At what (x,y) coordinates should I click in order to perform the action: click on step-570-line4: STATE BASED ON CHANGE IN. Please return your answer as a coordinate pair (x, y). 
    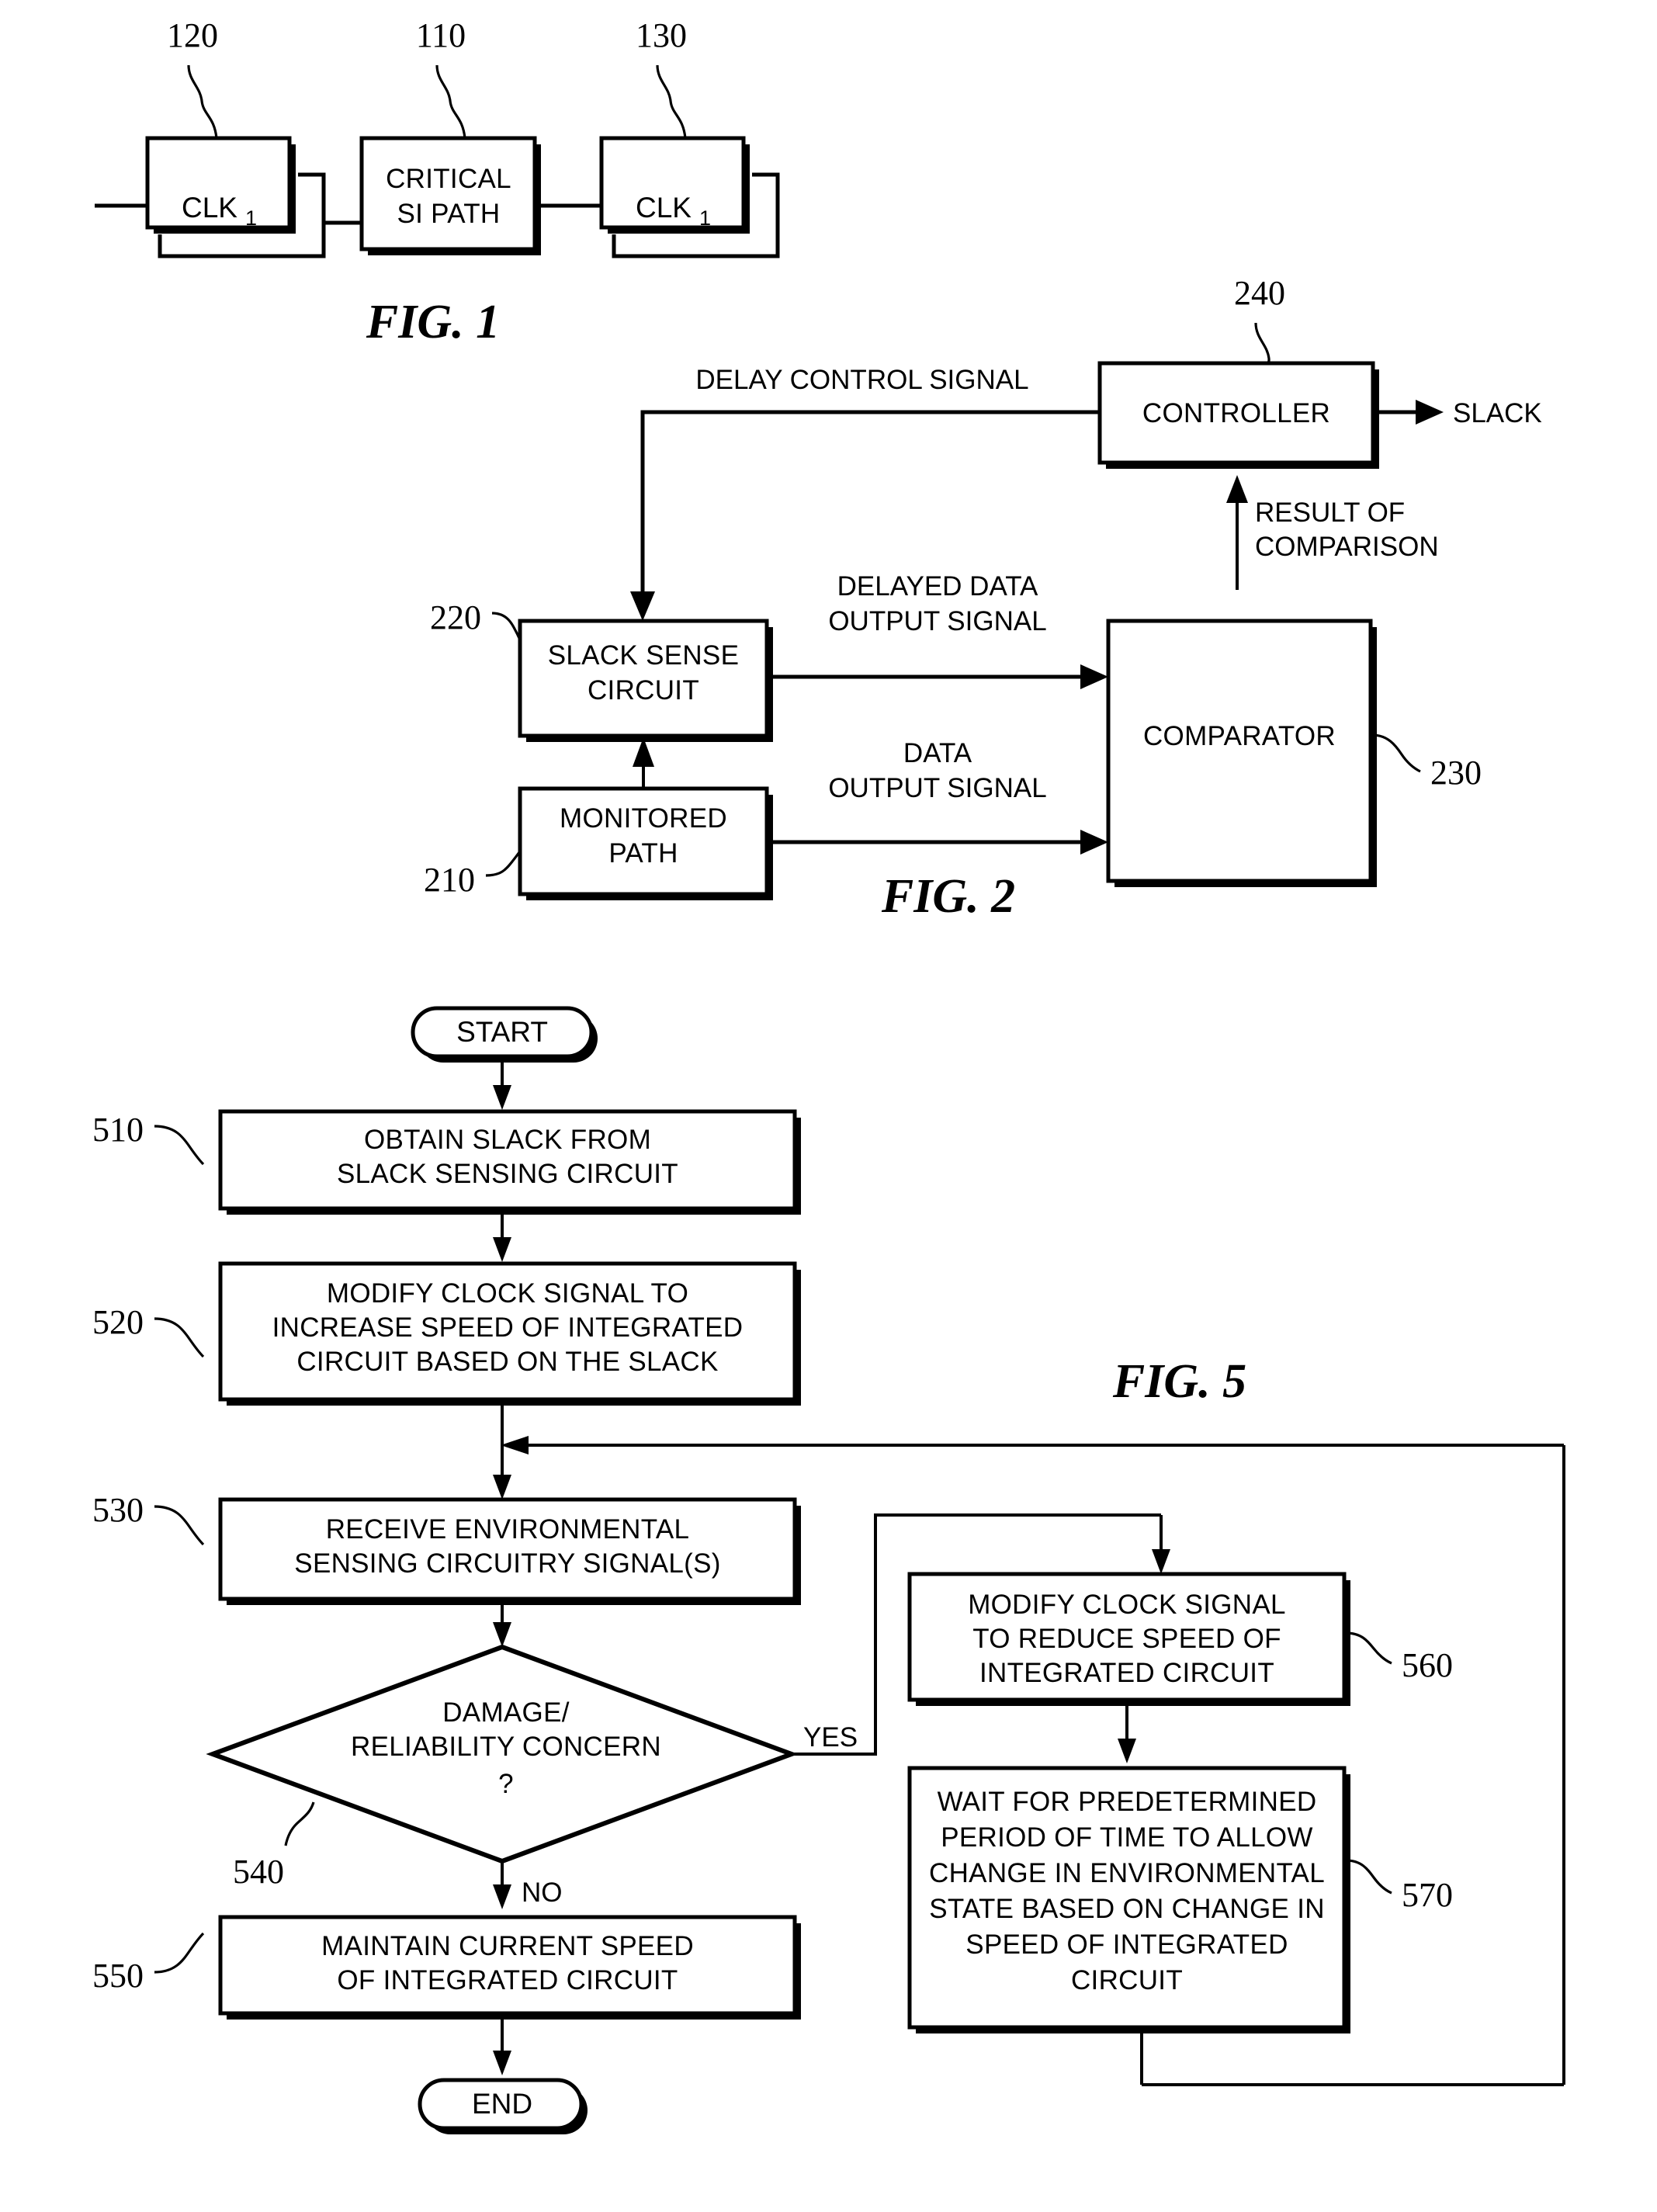
    Looking at the image, I should click on (1127, 1909).